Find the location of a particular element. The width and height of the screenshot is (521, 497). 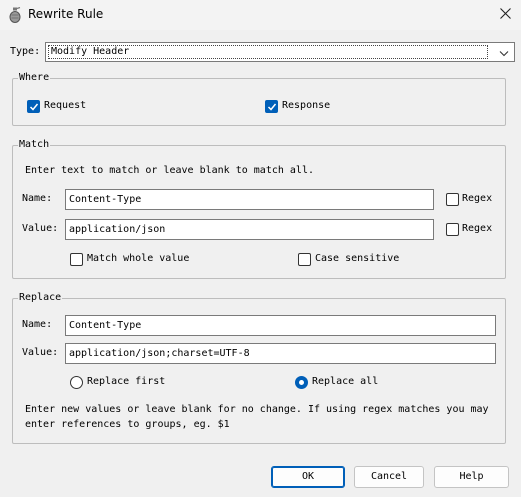

replace-name-label: Name: is located at coordinates (37, 324).